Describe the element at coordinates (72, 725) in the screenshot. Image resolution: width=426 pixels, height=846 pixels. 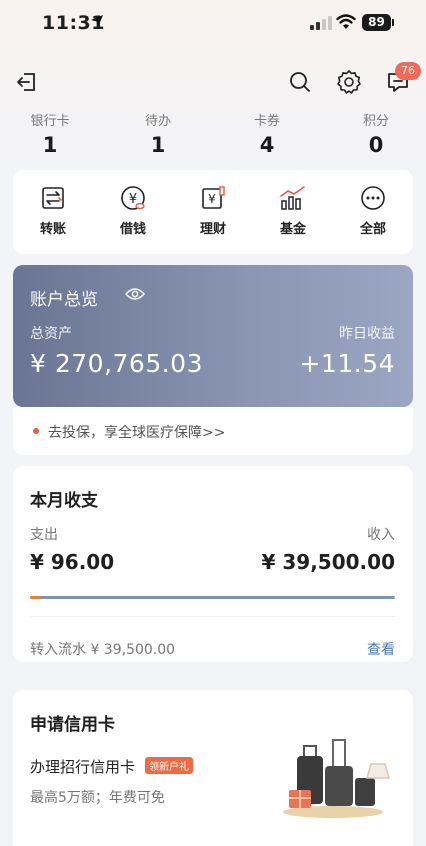
I see `credit-title: 申请信用卡` at that location.